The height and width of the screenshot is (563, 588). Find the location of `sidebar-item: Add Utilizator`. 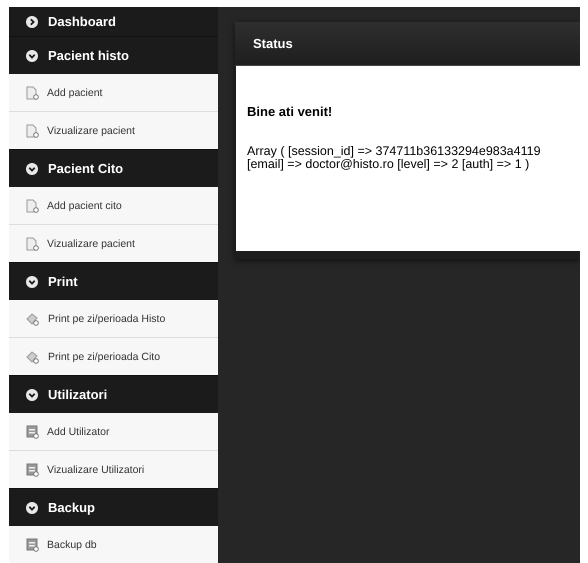

sidebar-item: Add Utilizator is located at coordinates (113, 432).